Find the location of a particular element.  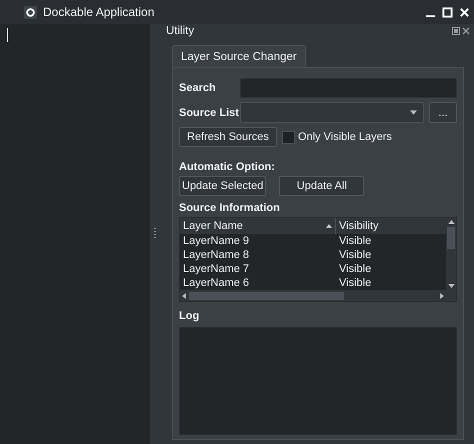

column-header: Layer Name is located at coordinates (258, 226).